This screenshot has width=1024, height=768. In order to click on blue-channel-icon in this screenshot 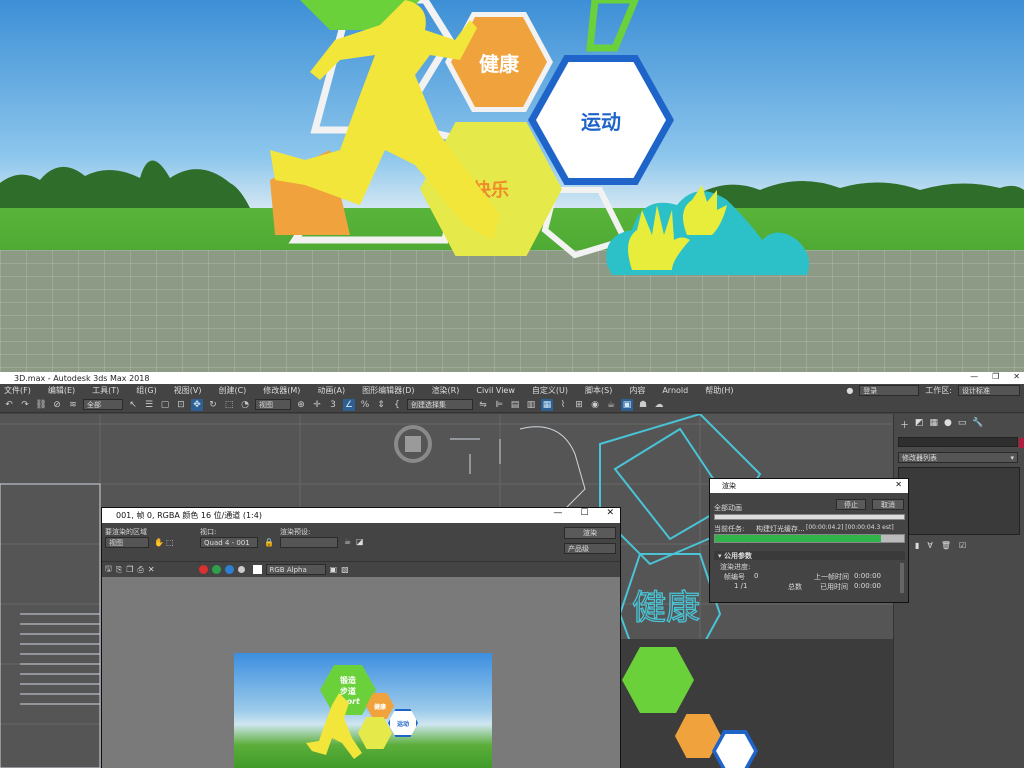, I will do `click(229, 569)`.